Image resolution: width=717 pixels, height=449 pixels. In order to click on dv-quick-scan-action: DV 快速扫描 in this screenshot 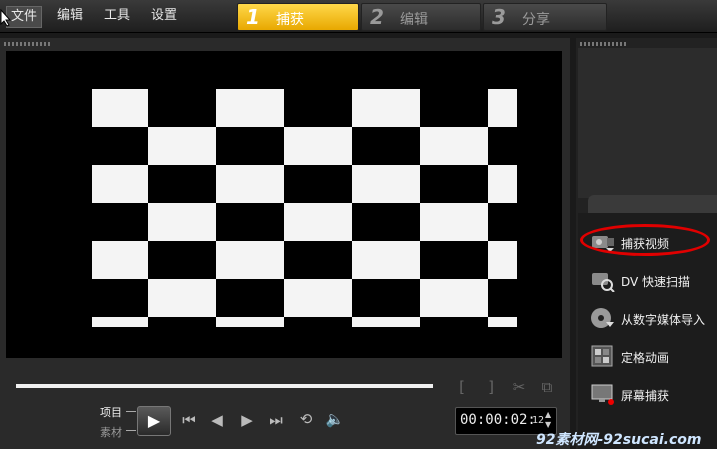, I will do `click(647, 281)`.